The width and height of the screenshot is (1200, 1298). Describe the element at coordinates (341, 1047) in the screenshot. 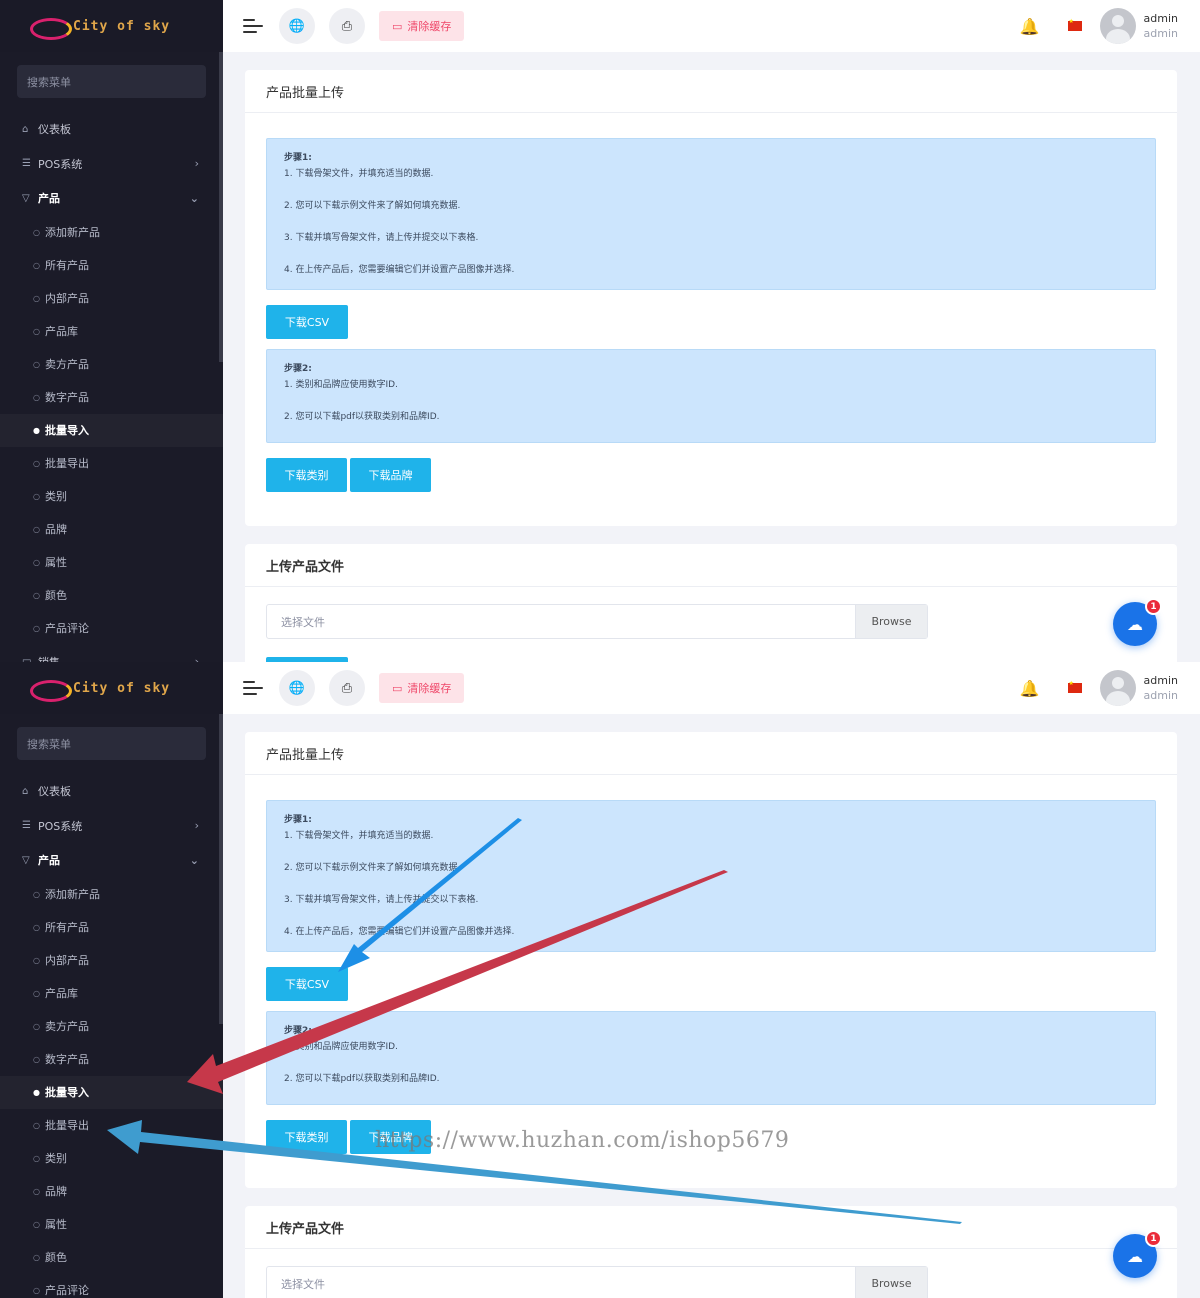

I see `step2-line: 1. 类别和品牌应使用数字ID.` at that location.